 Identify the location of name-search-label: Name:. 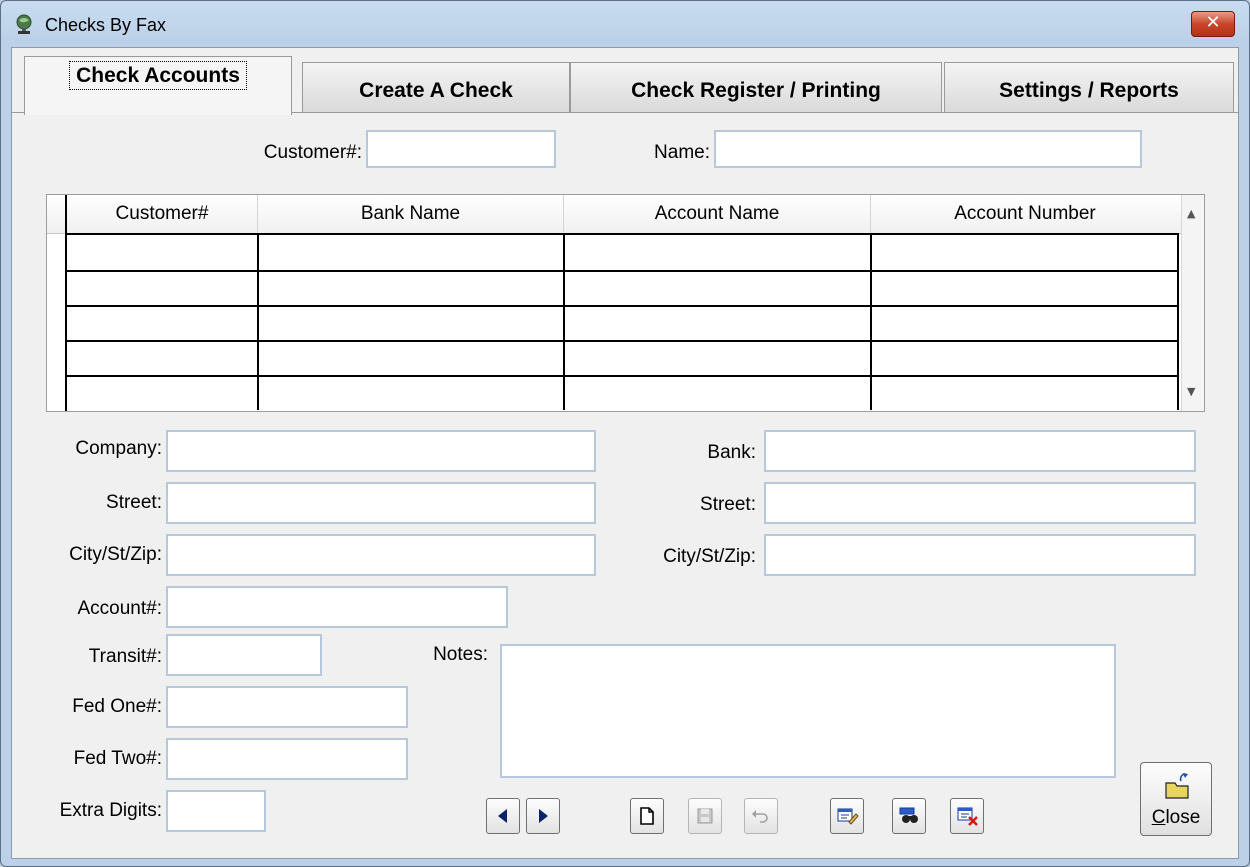
(682, 152).